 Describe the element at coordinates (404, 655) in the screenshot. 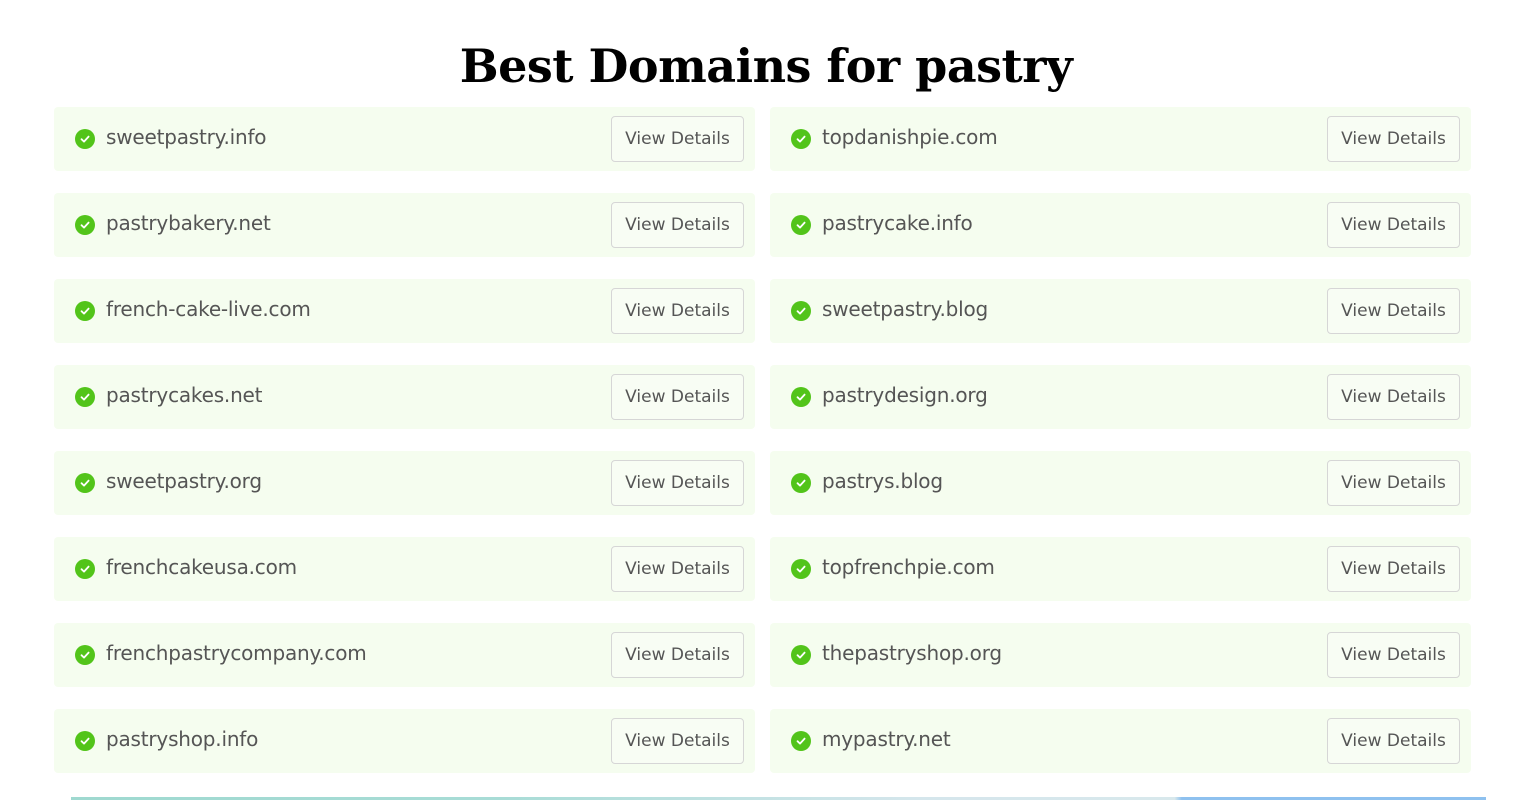

I see `domain-card: frenchpastrycompany.com View Details` at that location.